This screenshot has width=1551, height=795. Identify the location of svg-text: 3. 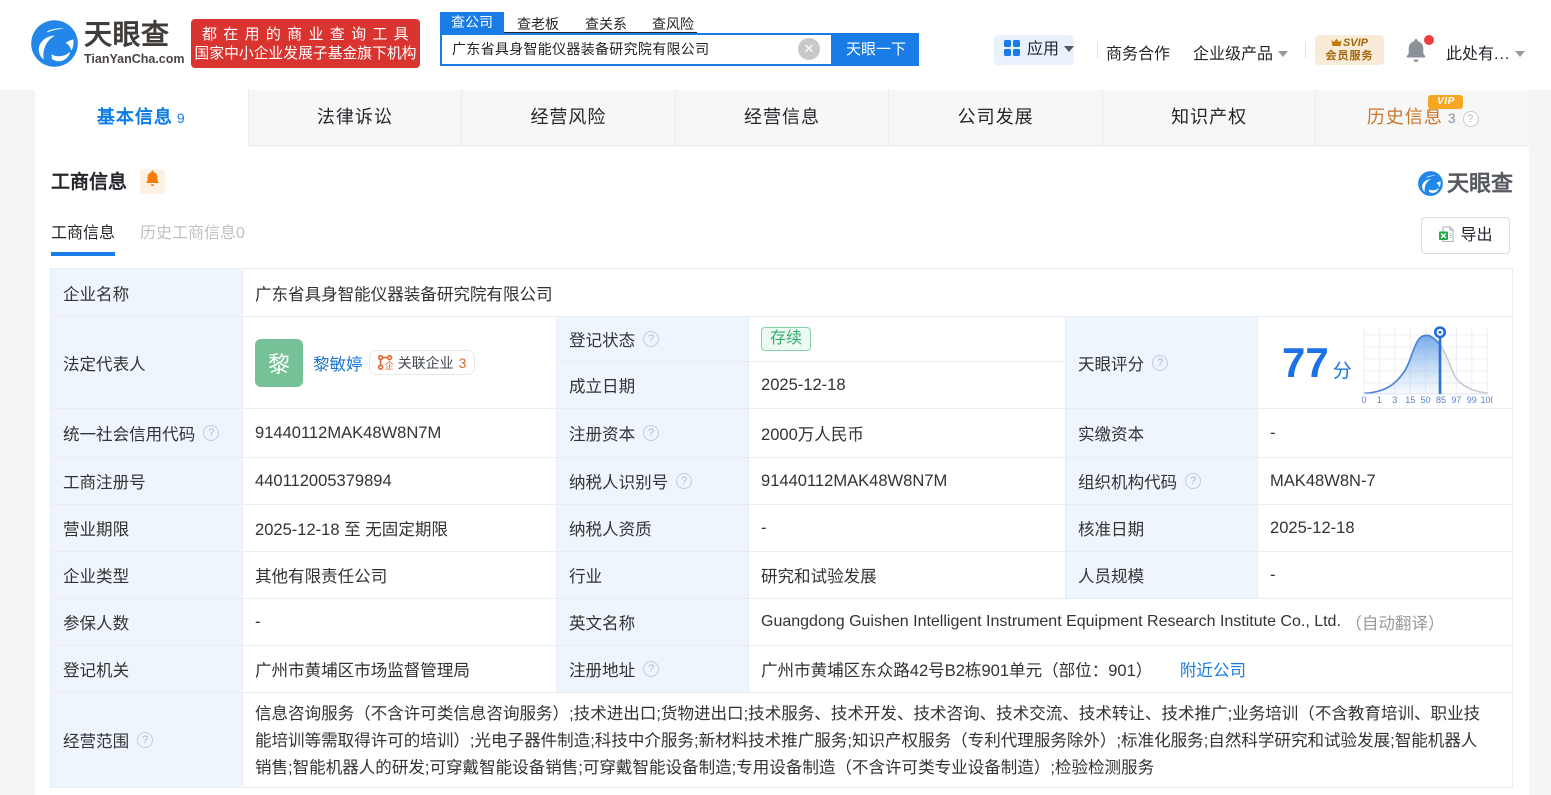
(1394, 400).